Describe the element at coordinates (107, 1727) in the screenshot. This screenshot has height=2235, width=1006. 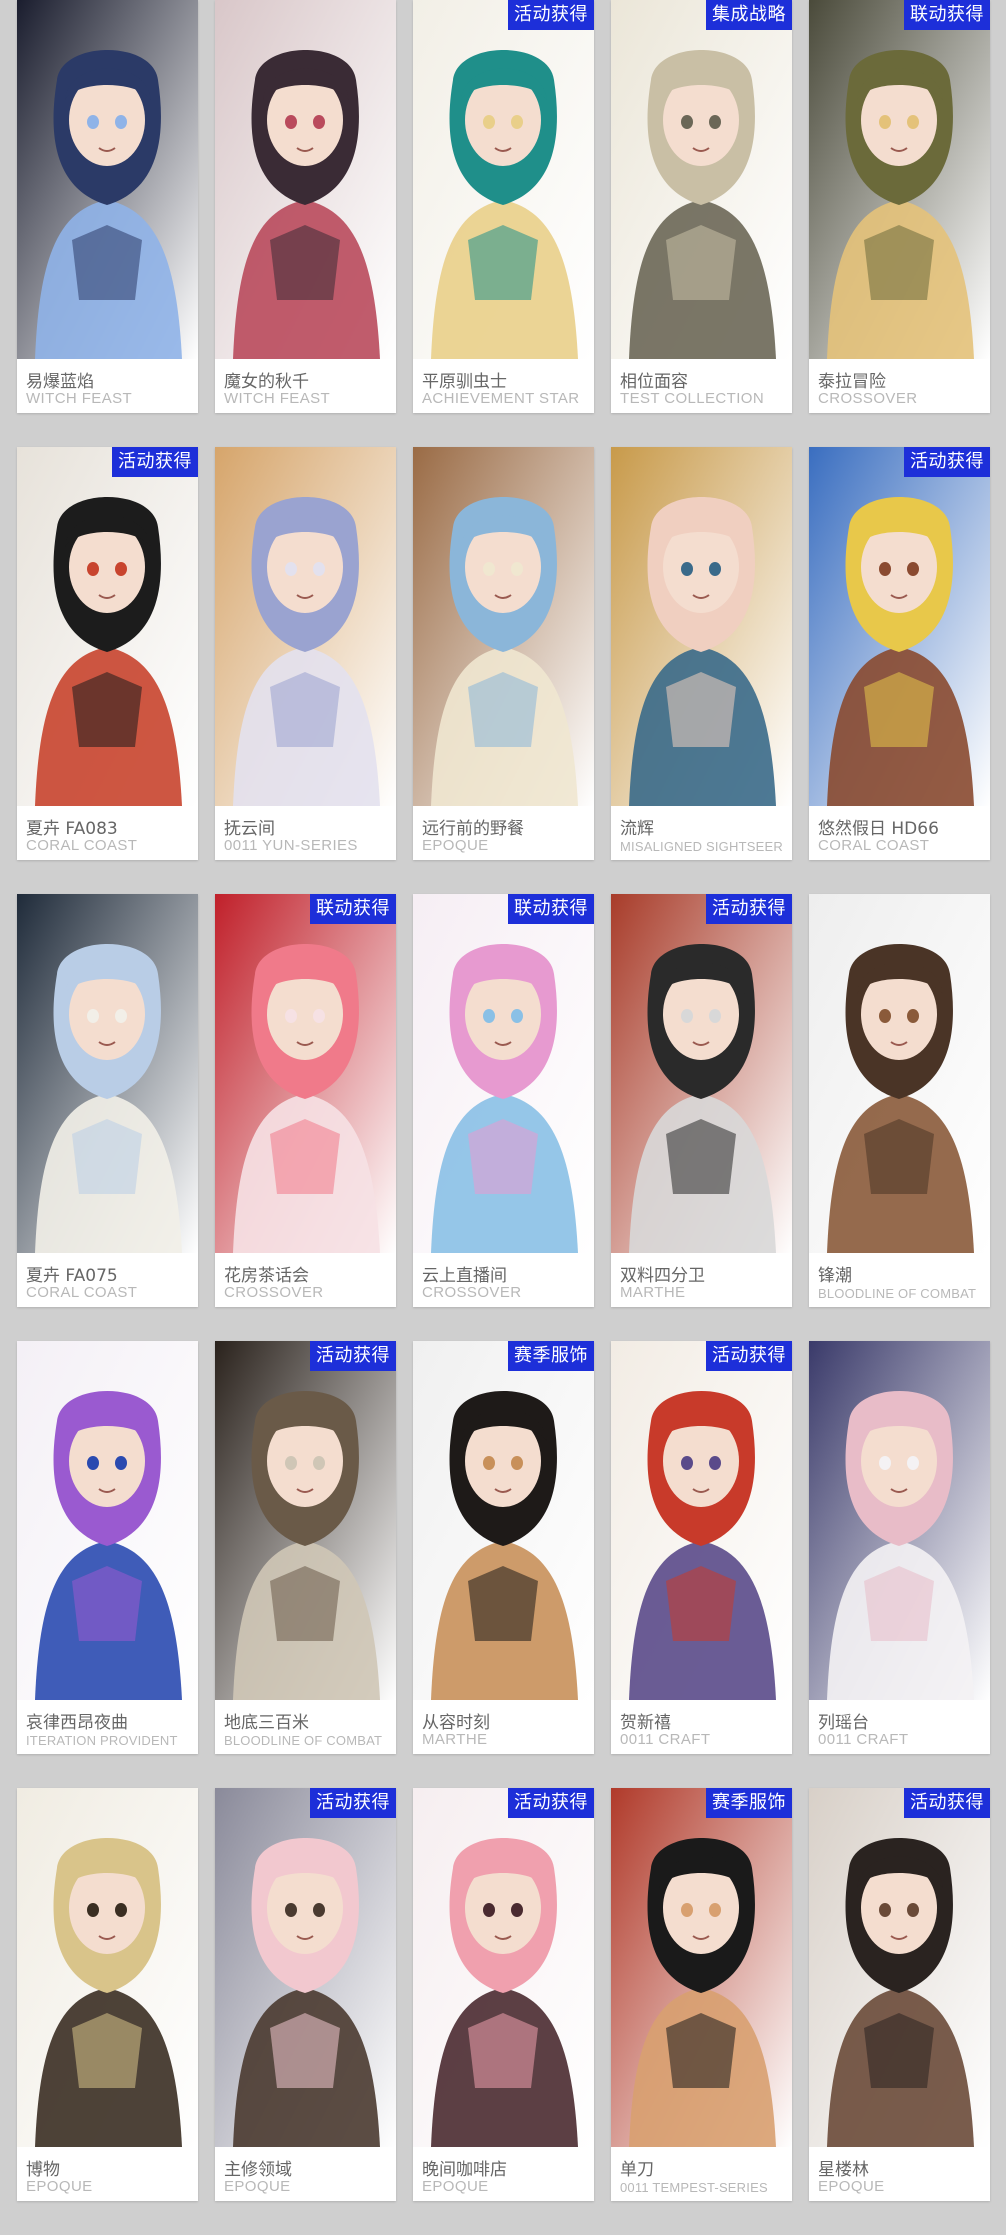
I see `card-caption: 哀律西昂夜曲 ITERATION PROVIDENT` at that location.